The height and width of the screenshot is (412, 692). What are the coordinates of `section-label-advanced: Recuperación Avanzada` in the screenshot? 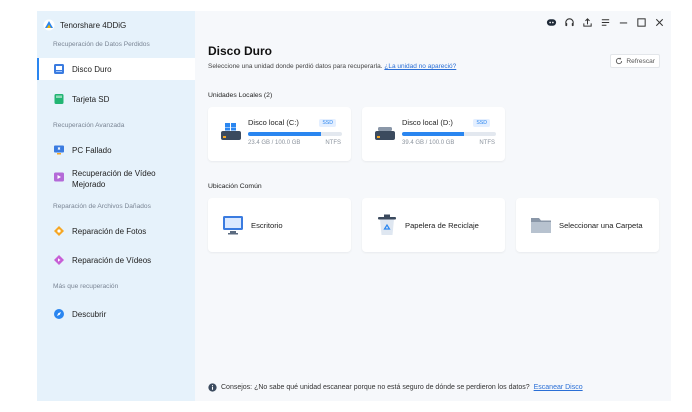 It's located at (89, 125).